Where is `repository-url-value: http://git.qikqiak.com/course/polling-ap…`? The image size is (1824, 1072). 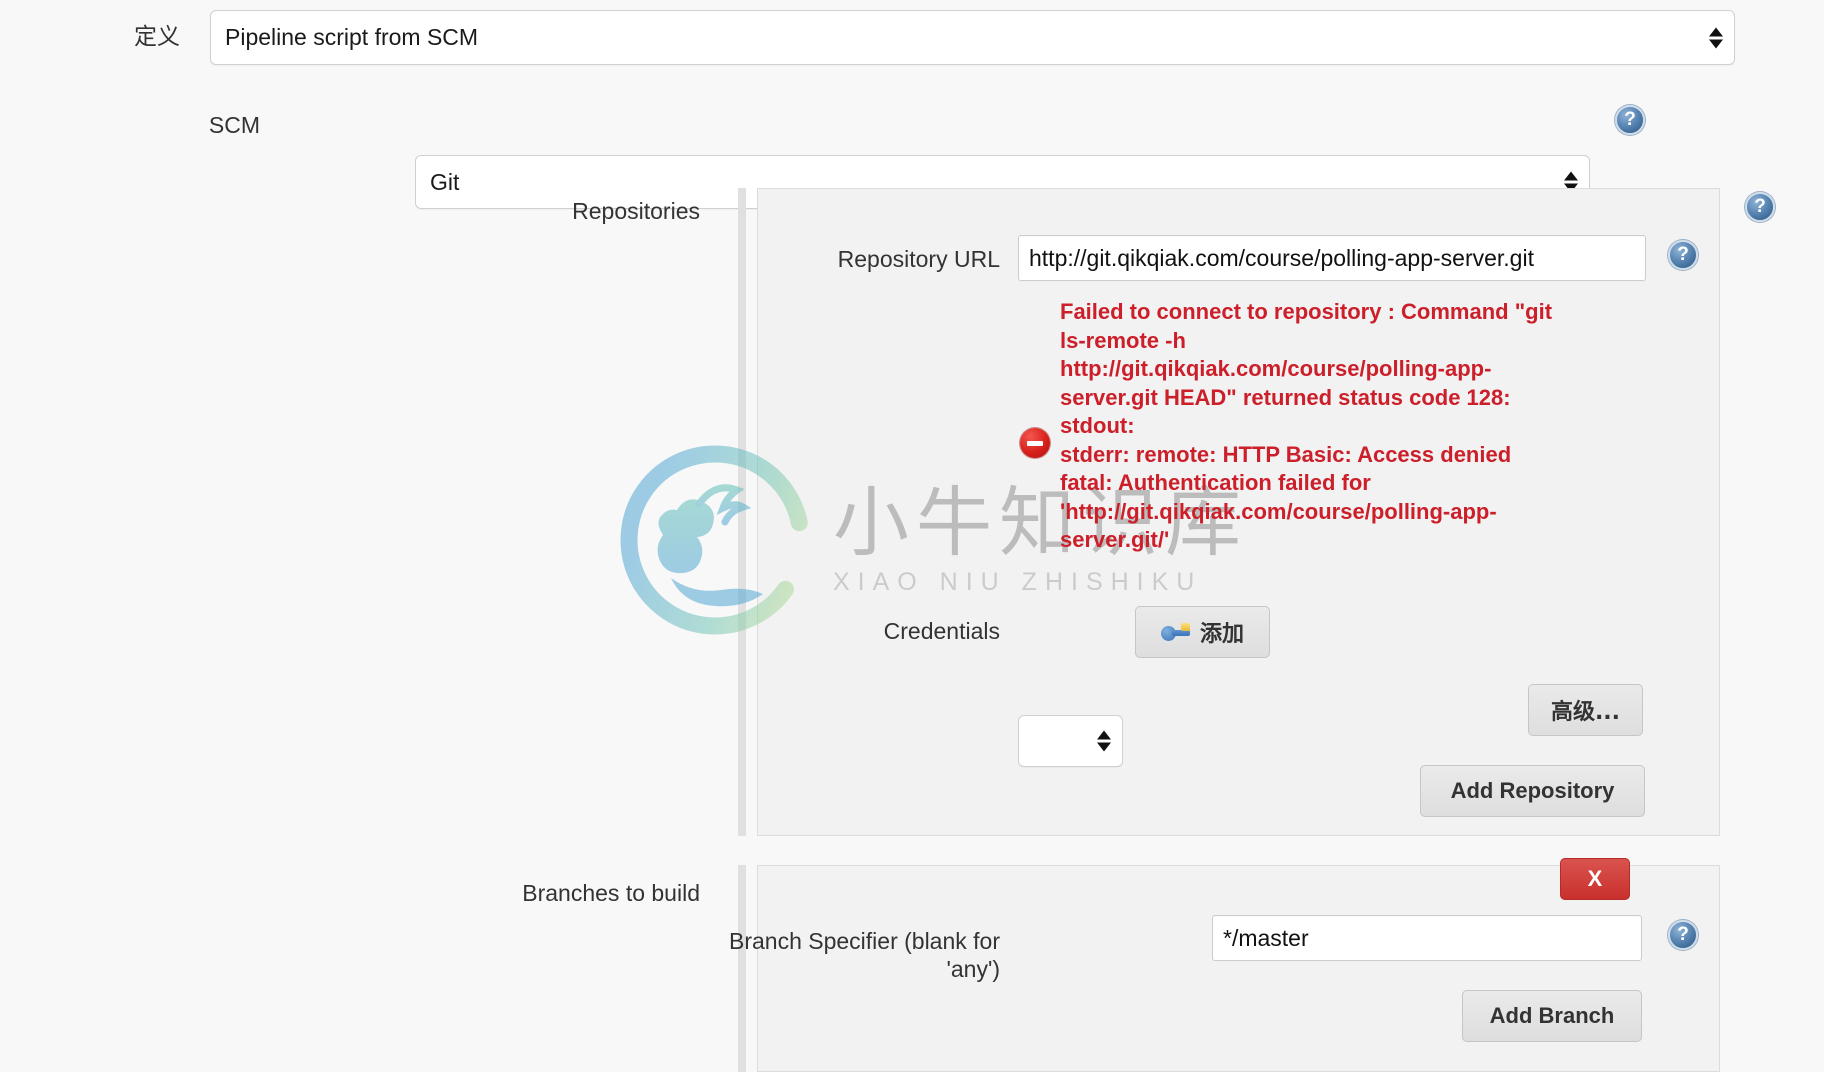 repository-url-value: http://git.qikqiak.com/course/polling-ap… is located at coordinates (1281, 257).